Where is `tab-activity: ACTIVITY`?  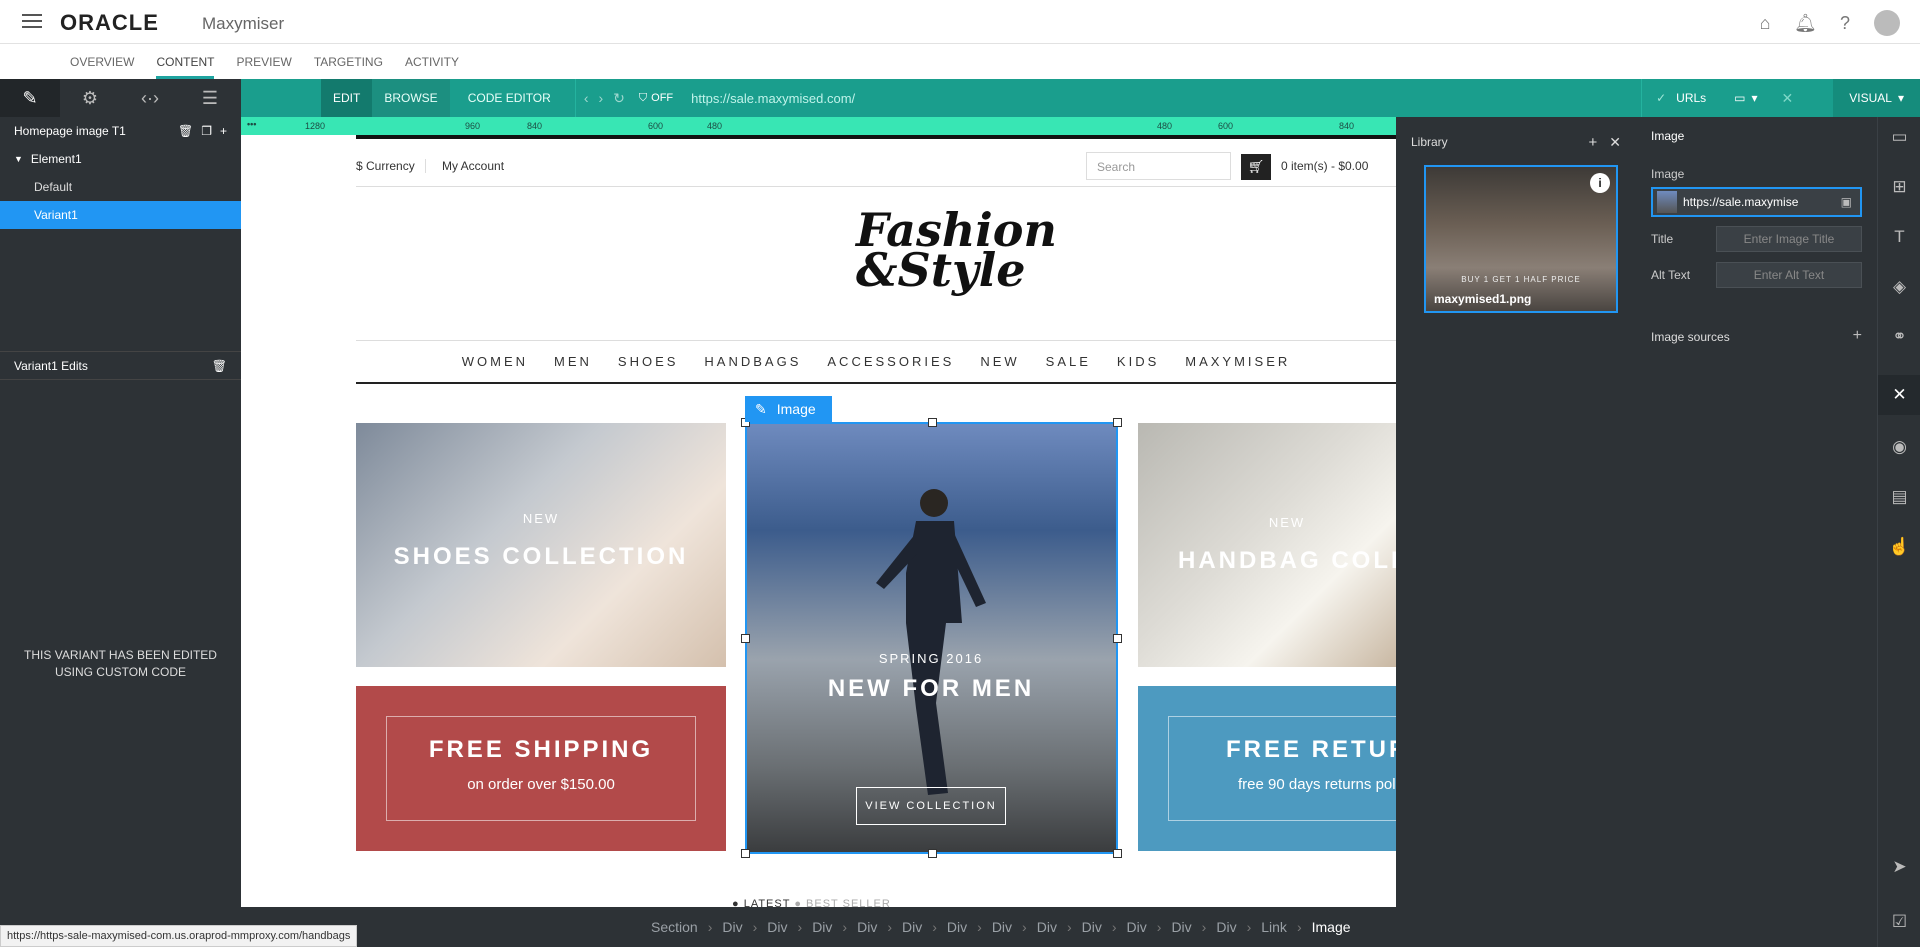 tab-activity: ACTIVITY is located at coordinates (432, 62).